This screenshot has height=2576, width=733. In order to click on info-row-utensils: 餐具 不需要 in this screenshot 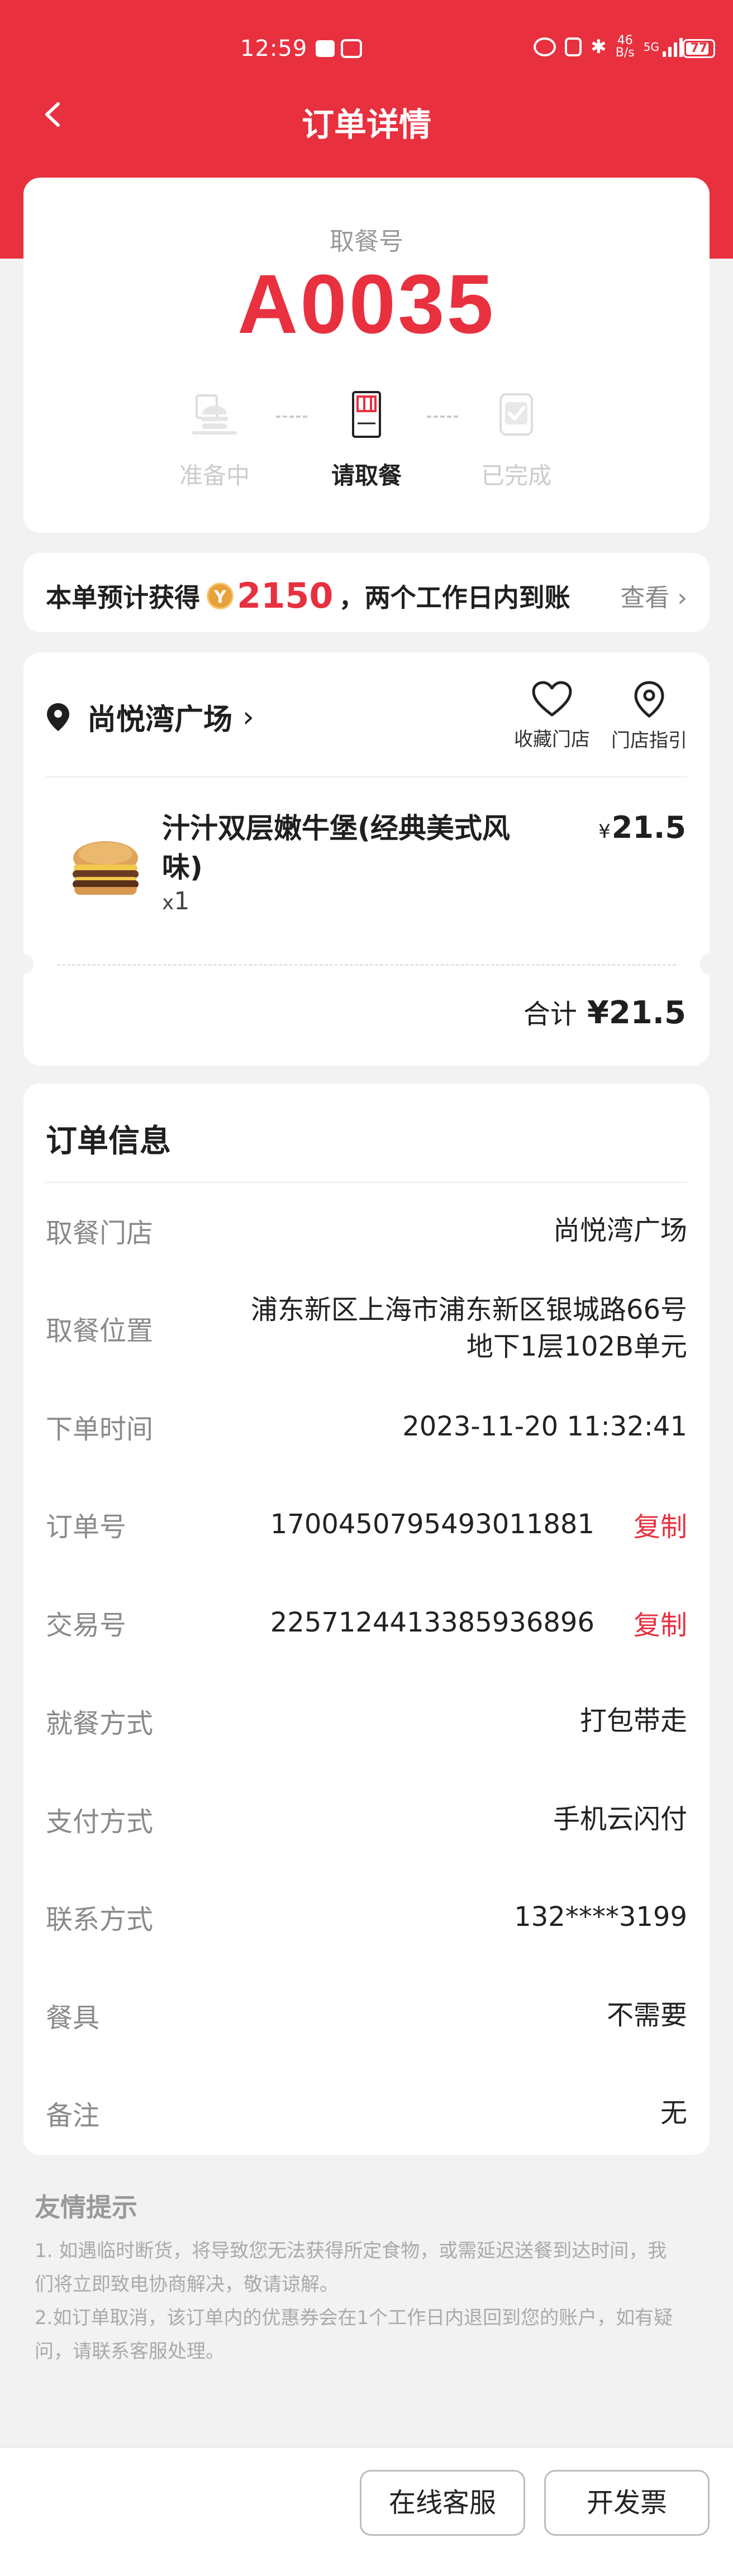, I will do `click(366, 2016)`.